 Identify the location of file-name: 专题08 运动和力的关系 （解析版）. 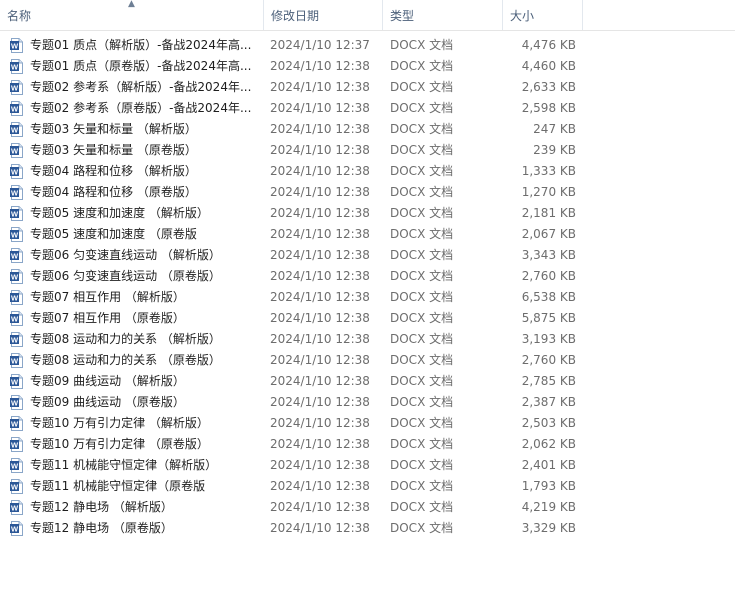
(125, 339).